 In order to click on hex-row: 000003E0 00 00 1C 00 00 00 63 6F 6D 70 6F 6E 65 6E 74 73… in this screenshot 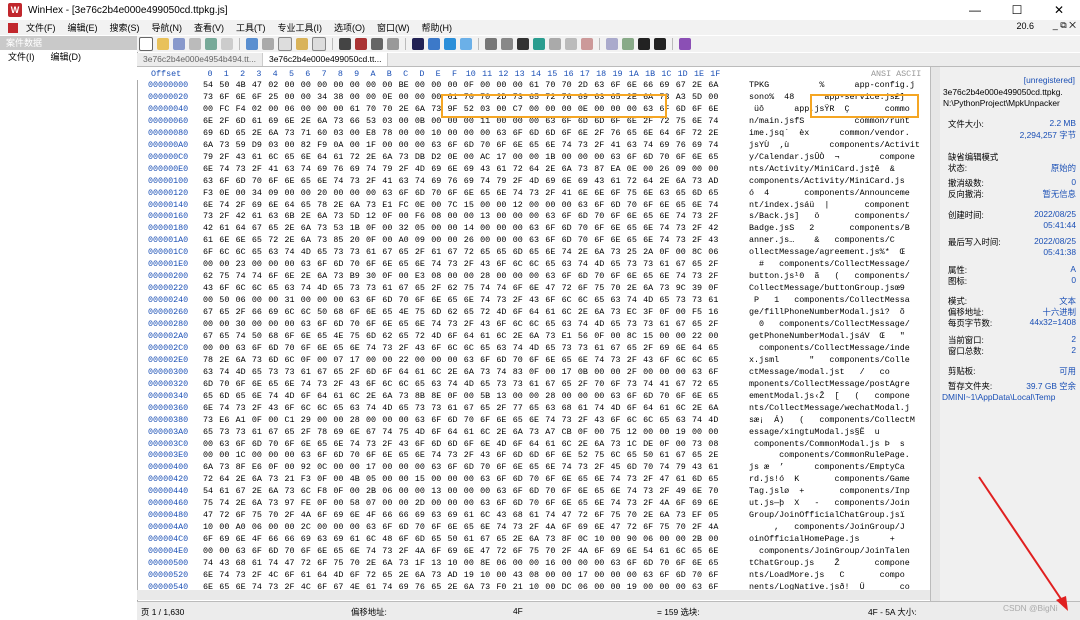, I will do `click(533, 456)`.